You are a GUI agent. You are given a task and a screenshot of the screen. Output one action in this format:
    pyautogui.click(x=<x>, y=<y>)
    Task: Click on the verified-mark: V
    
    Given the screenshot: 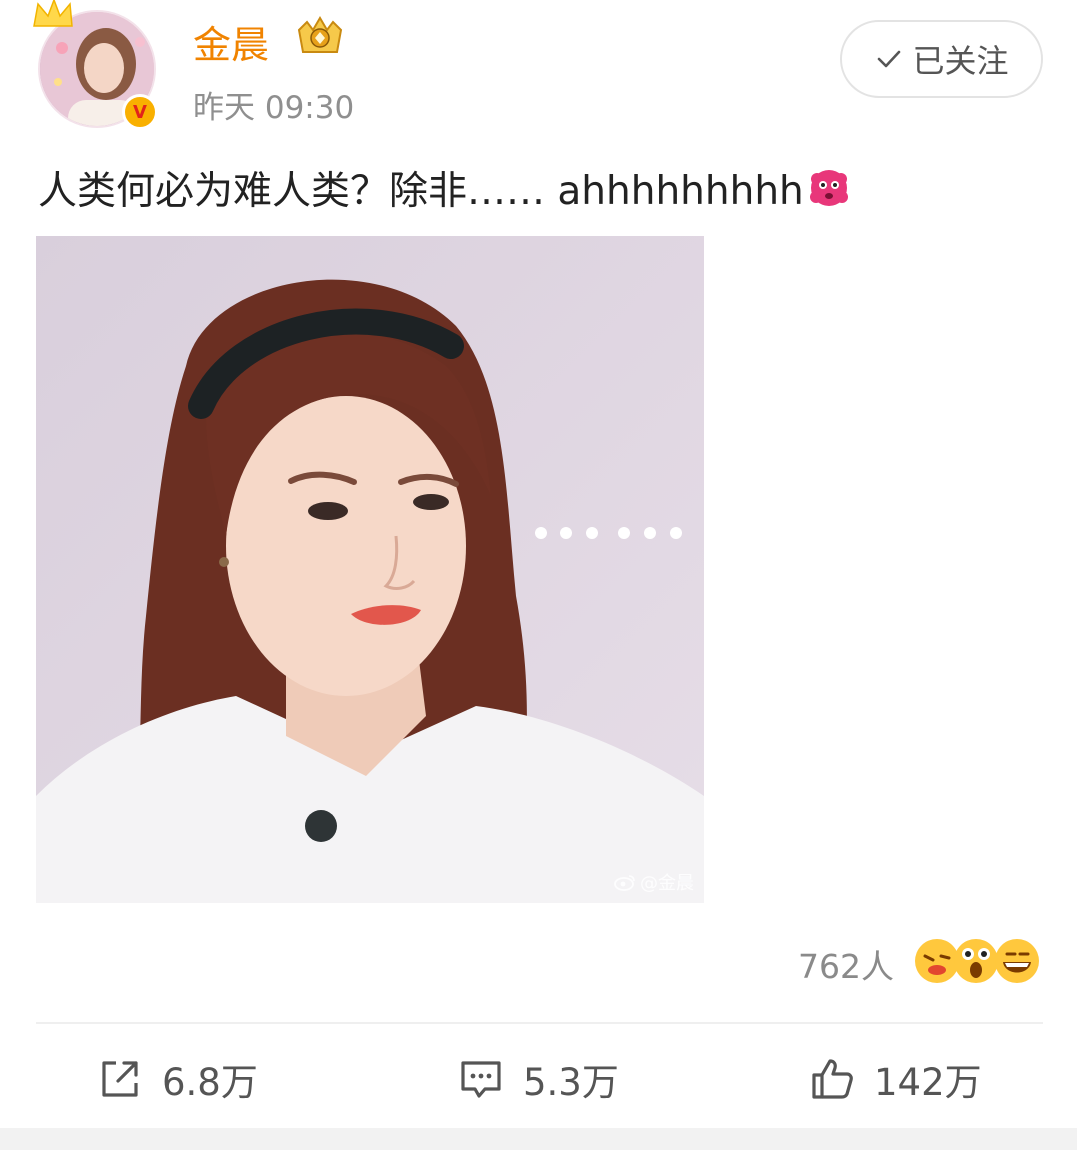 What is the action you would take?
    pyautogui.click(x=140, y=112)
    